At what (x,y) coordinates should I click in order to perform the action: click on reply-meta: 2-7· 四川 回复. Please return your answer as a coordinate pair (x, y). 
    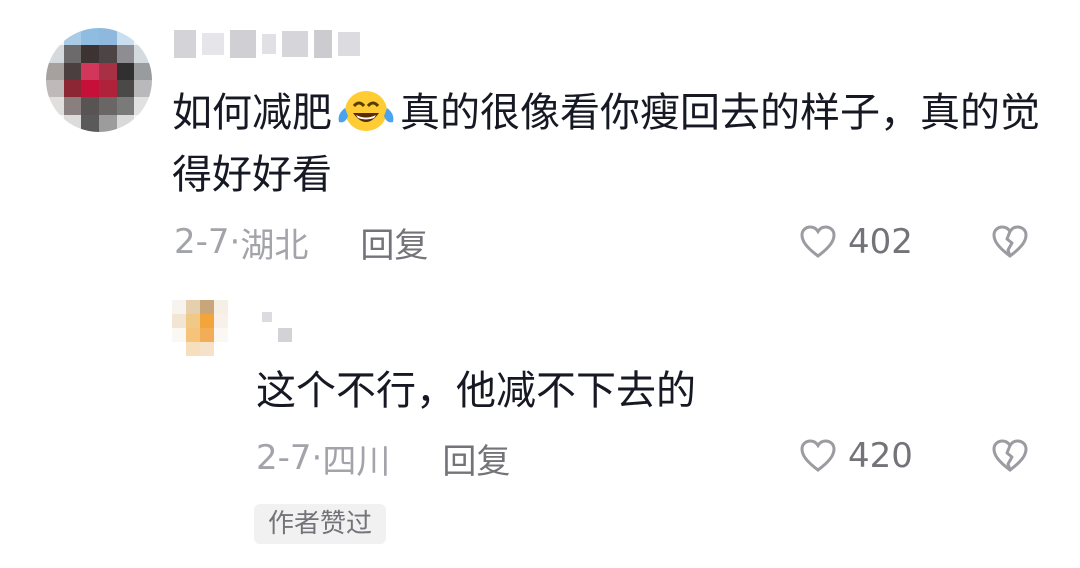
    Looking at the image, I should click on (383, 458).